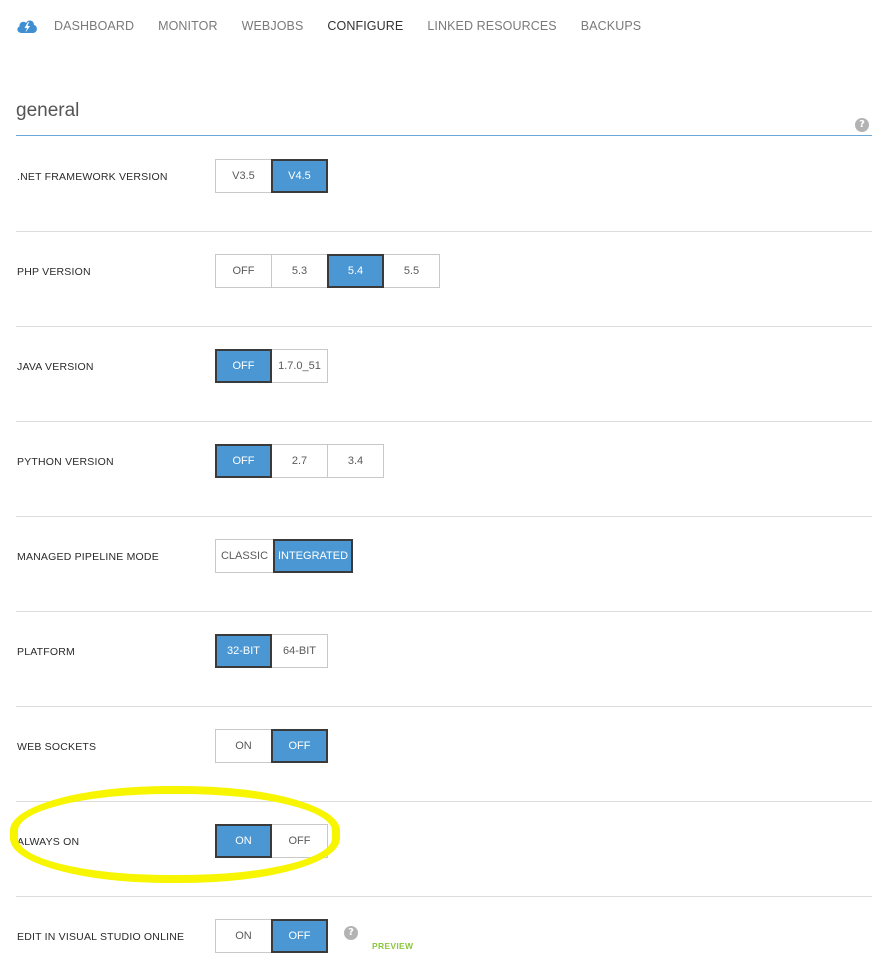 The height and width of the screenshot is (974, 896). Describe the element at coordinates (57, 747) in the screenshot. I see `setting-label: WEB SOCKETS` at that location.